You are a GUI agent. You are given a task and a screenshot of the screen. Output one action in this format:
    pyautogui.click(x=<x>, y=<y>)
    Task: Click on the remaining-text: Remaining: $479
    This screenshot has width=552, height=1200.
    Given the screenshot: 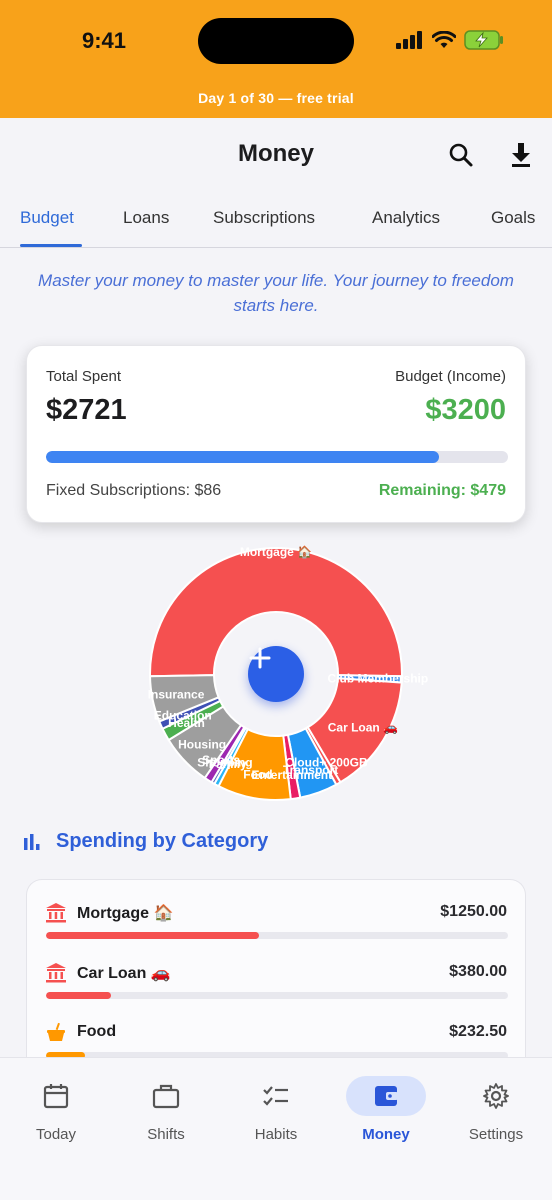 What is the action you would take?
    pyautogui.click(x=442, y=490)
    